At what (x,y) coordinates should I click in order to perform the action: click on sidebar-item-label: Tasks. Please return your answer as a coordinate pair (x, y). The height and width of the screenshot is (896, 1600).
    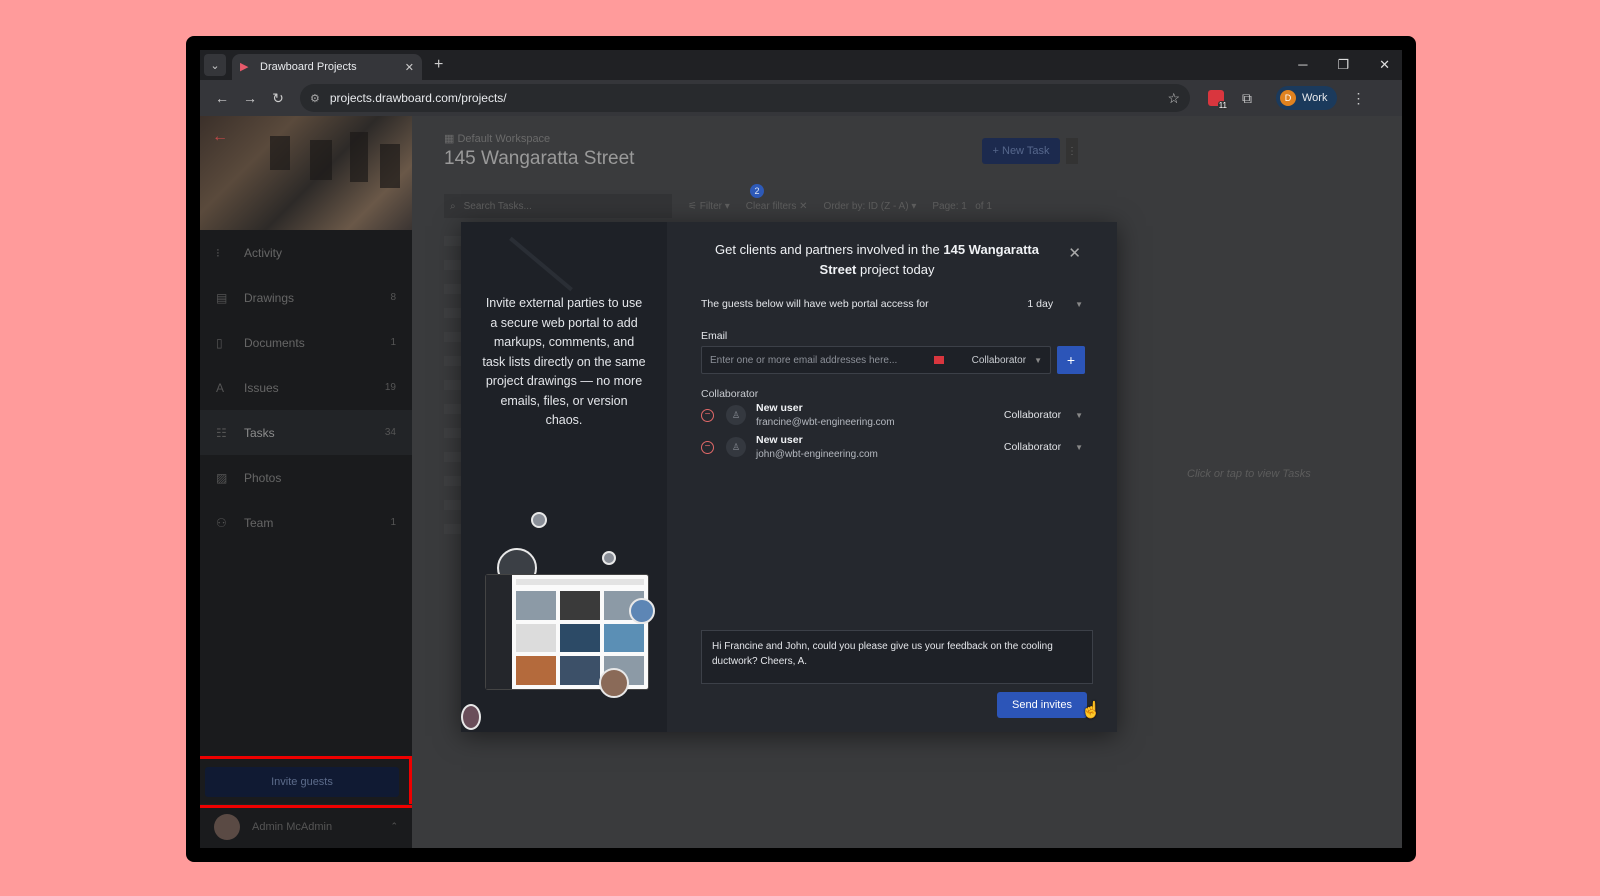
    Looking at the image, I should click on (259, 432).